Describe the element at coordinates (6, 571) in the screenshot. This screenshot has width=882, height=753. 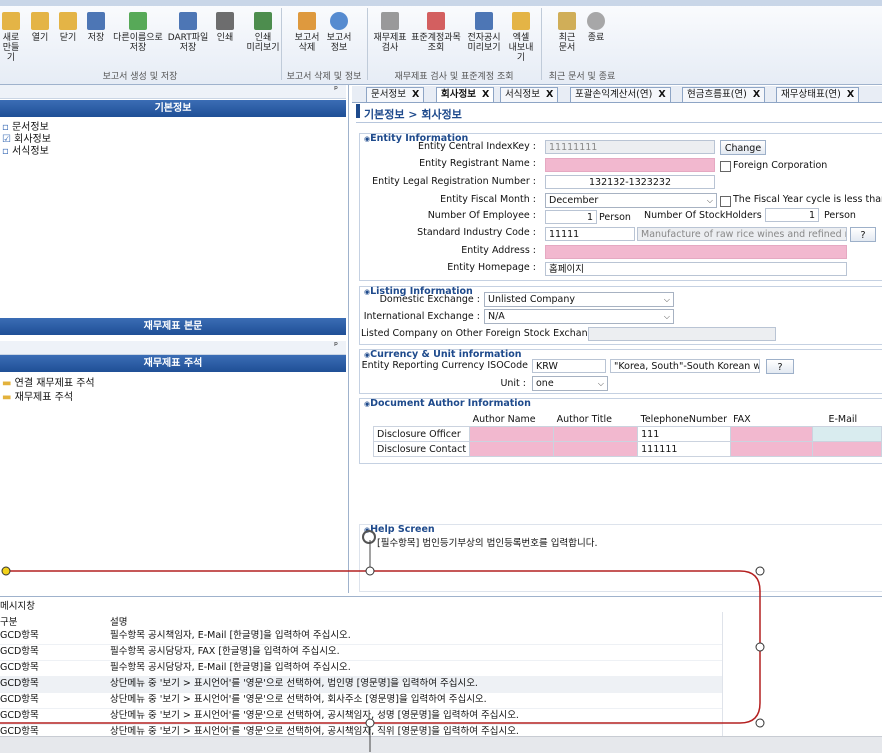
I see `yellow-handle` at that location.